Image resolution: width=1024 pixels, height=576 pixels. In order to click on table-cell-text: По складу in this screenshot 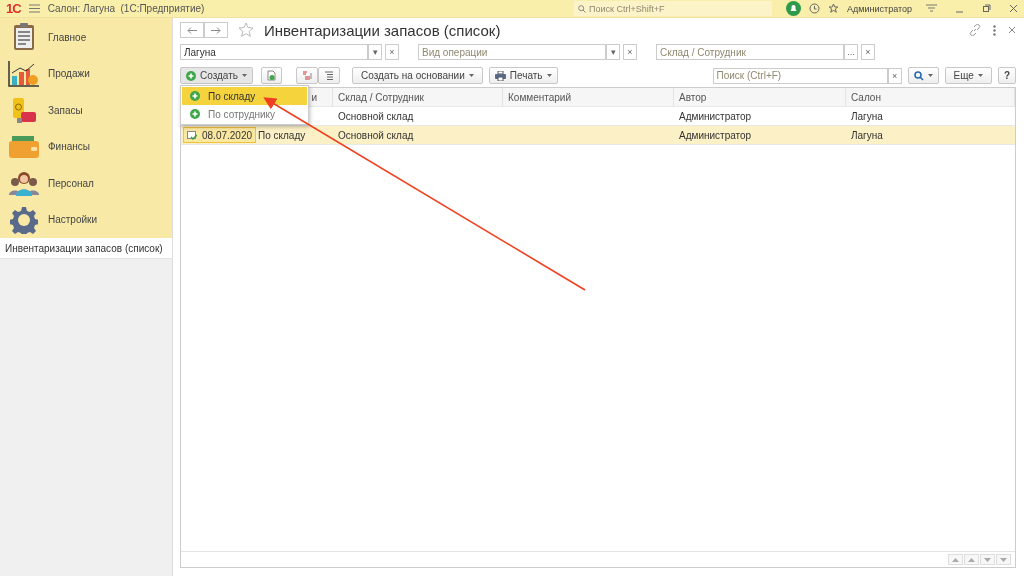, I will do `click(282, 135)`.